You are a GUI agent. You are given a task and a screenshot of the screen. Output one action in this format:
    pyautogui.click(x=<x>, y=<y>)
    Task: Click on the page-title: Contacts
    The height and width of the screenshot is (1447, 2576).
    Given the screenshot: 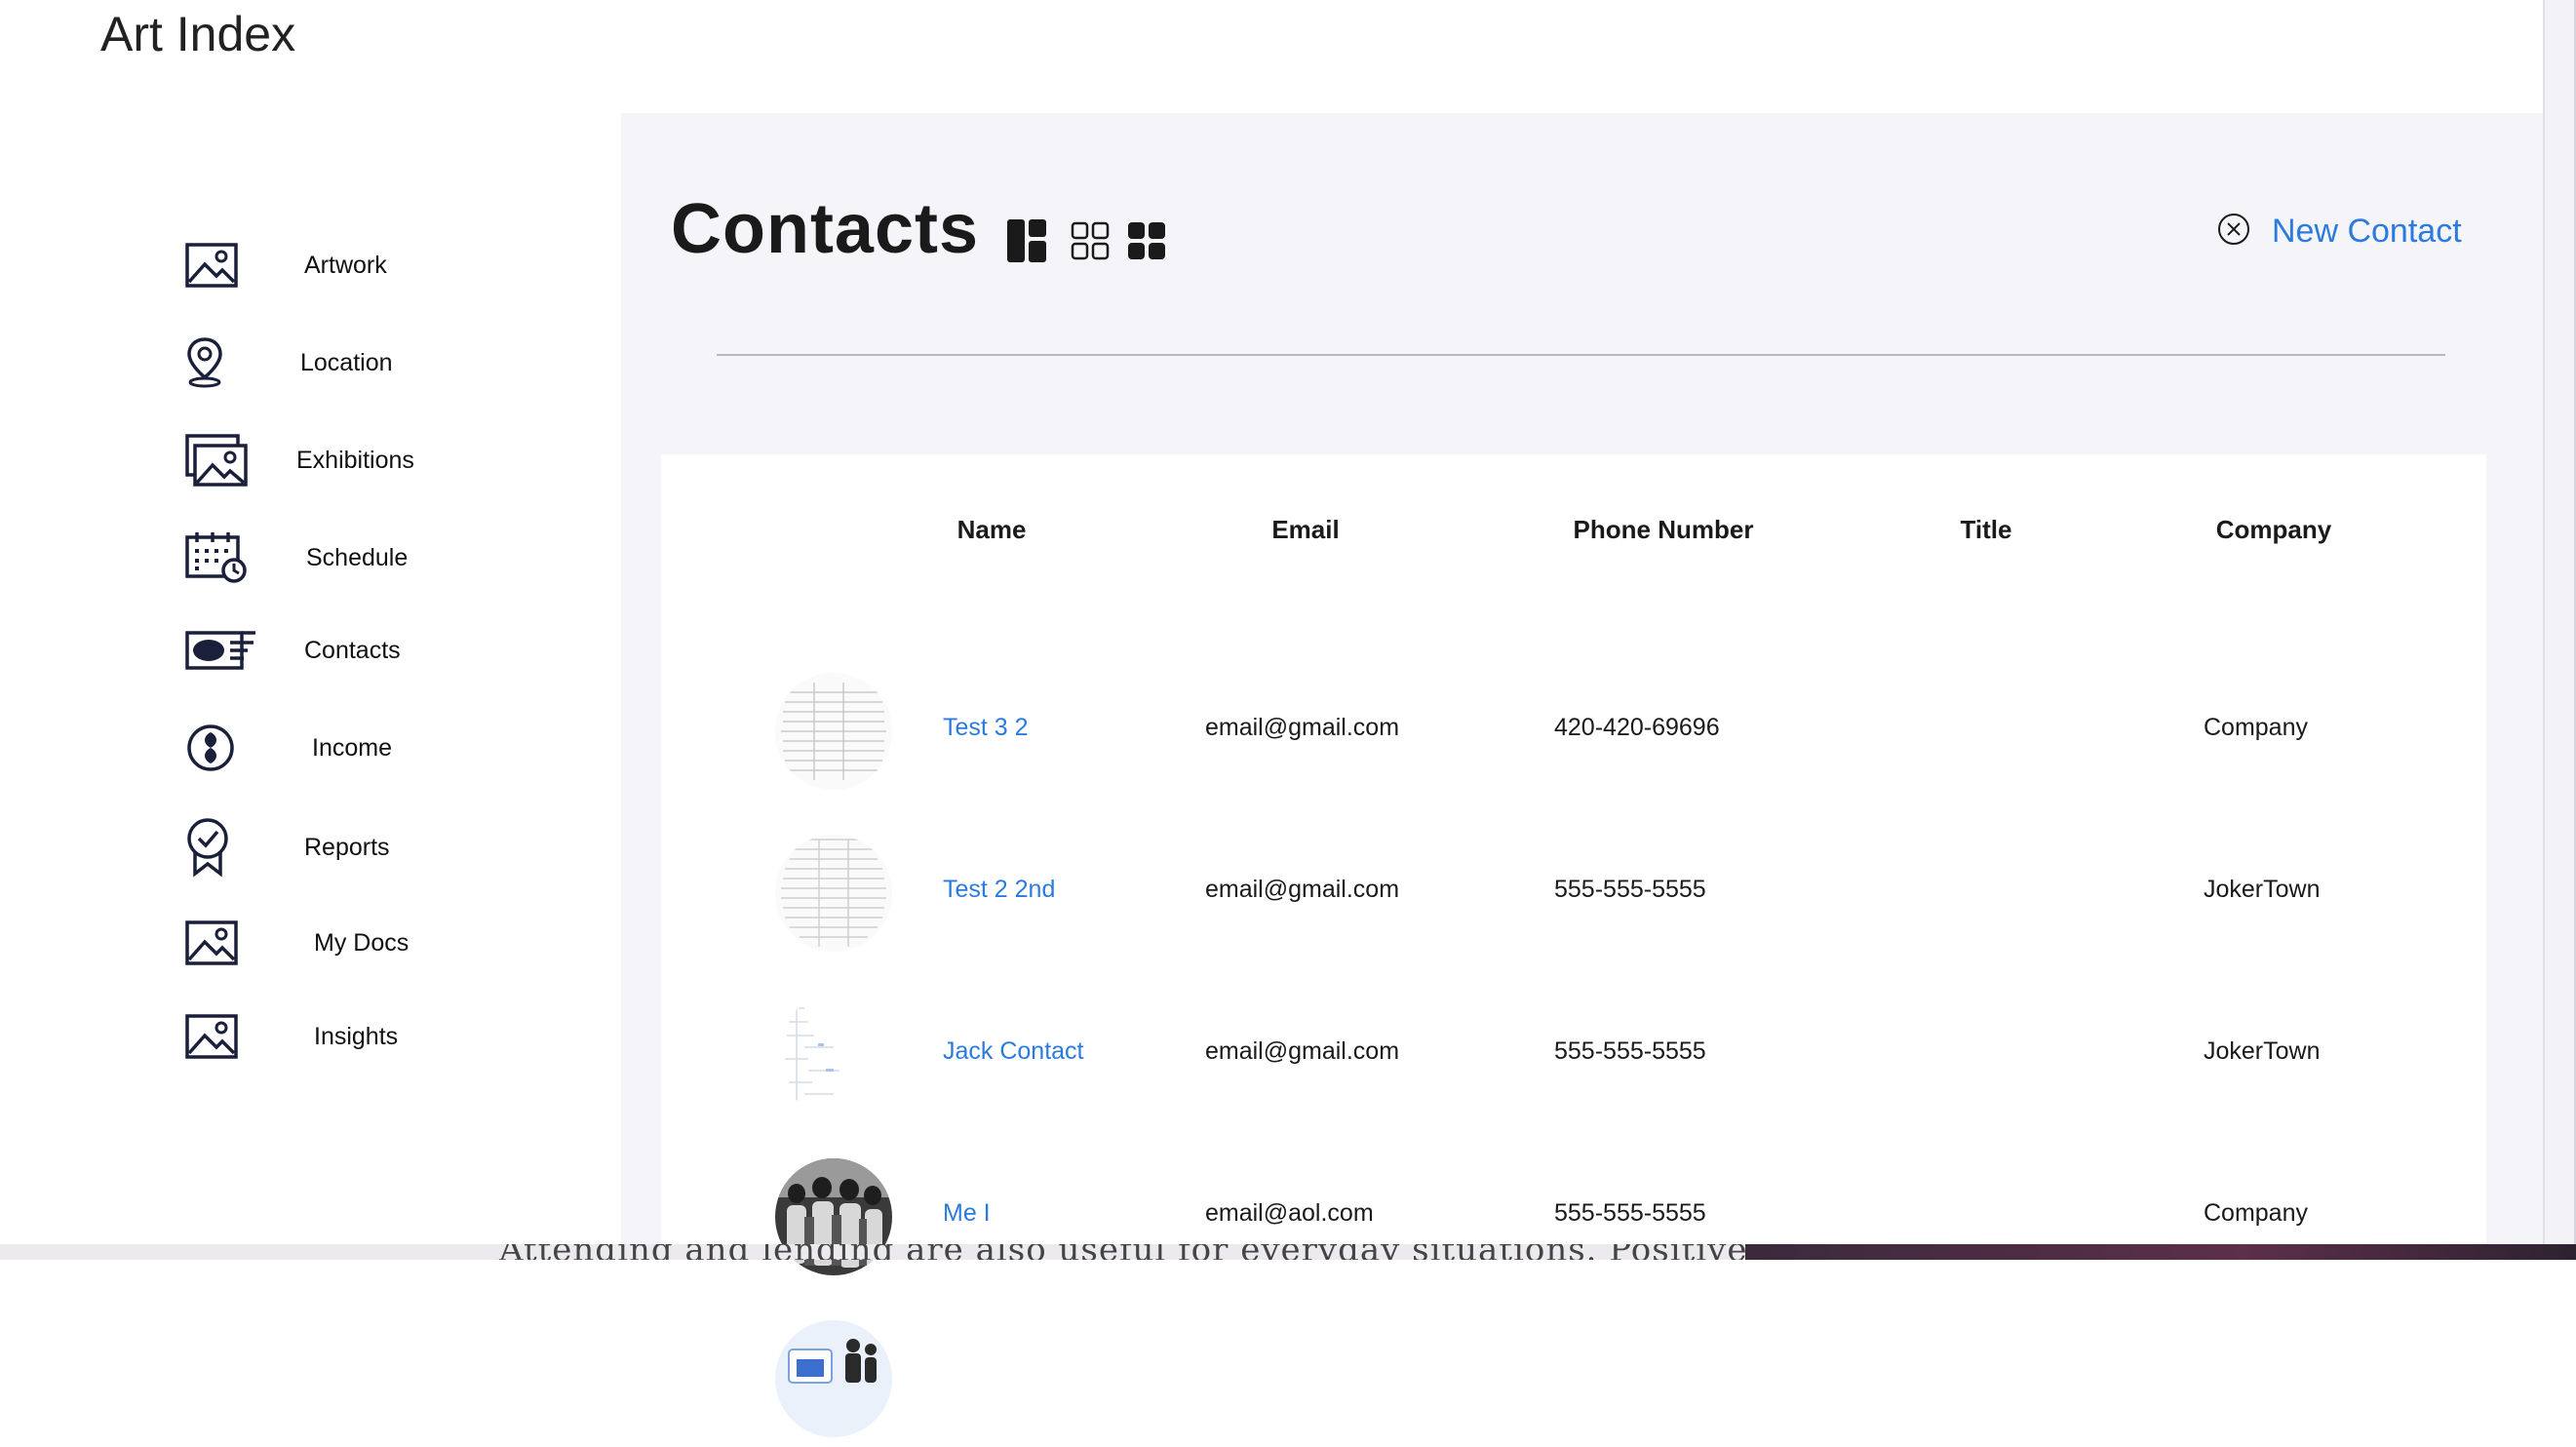 What is the action you would take?
    pyautogui.click(x=825, y=229)
    